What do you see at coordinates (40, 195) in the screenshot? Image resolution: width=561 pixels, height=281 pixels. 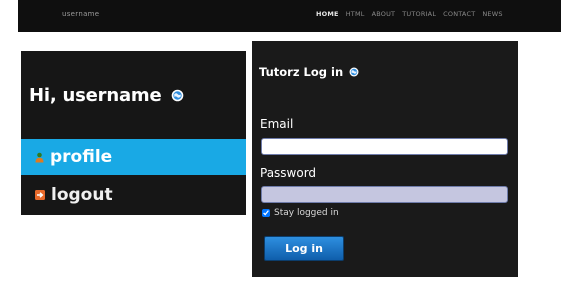 I see `arrow-right-icon` at bounding box center [40, 195].